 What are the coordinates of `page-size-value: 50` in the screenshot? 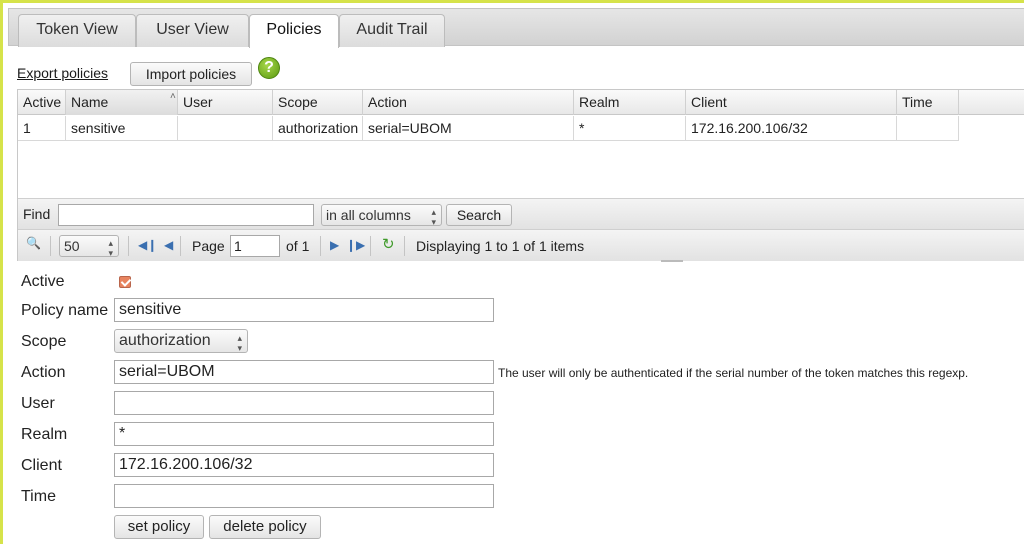 It's located at (72, 246).